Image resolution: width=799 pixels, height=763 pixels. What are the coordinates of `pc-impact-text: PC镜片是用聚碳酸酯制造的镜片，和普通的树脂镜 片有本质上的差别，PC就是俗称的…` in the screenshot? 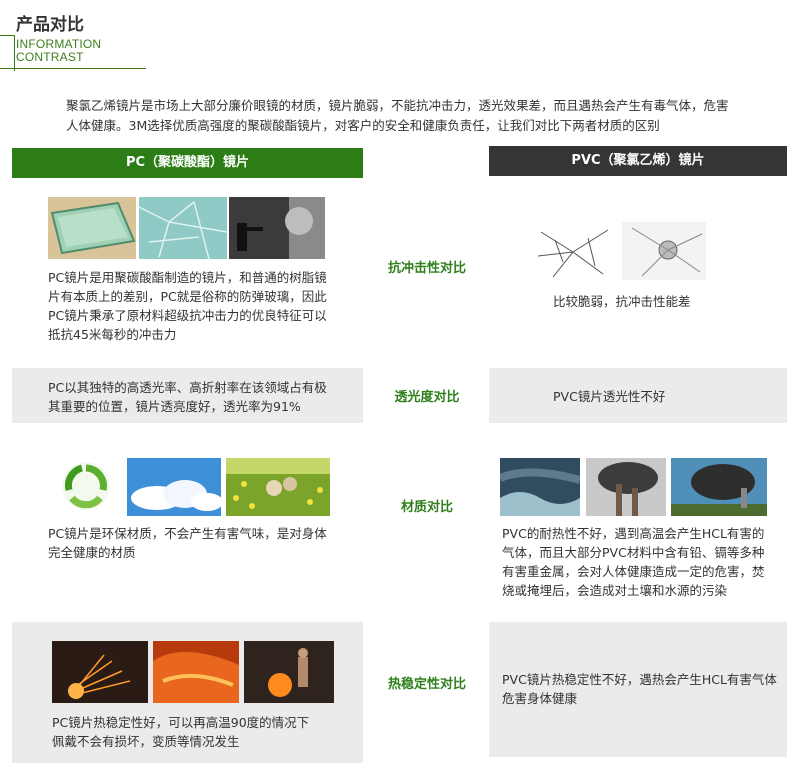 It's located at (205, 306).